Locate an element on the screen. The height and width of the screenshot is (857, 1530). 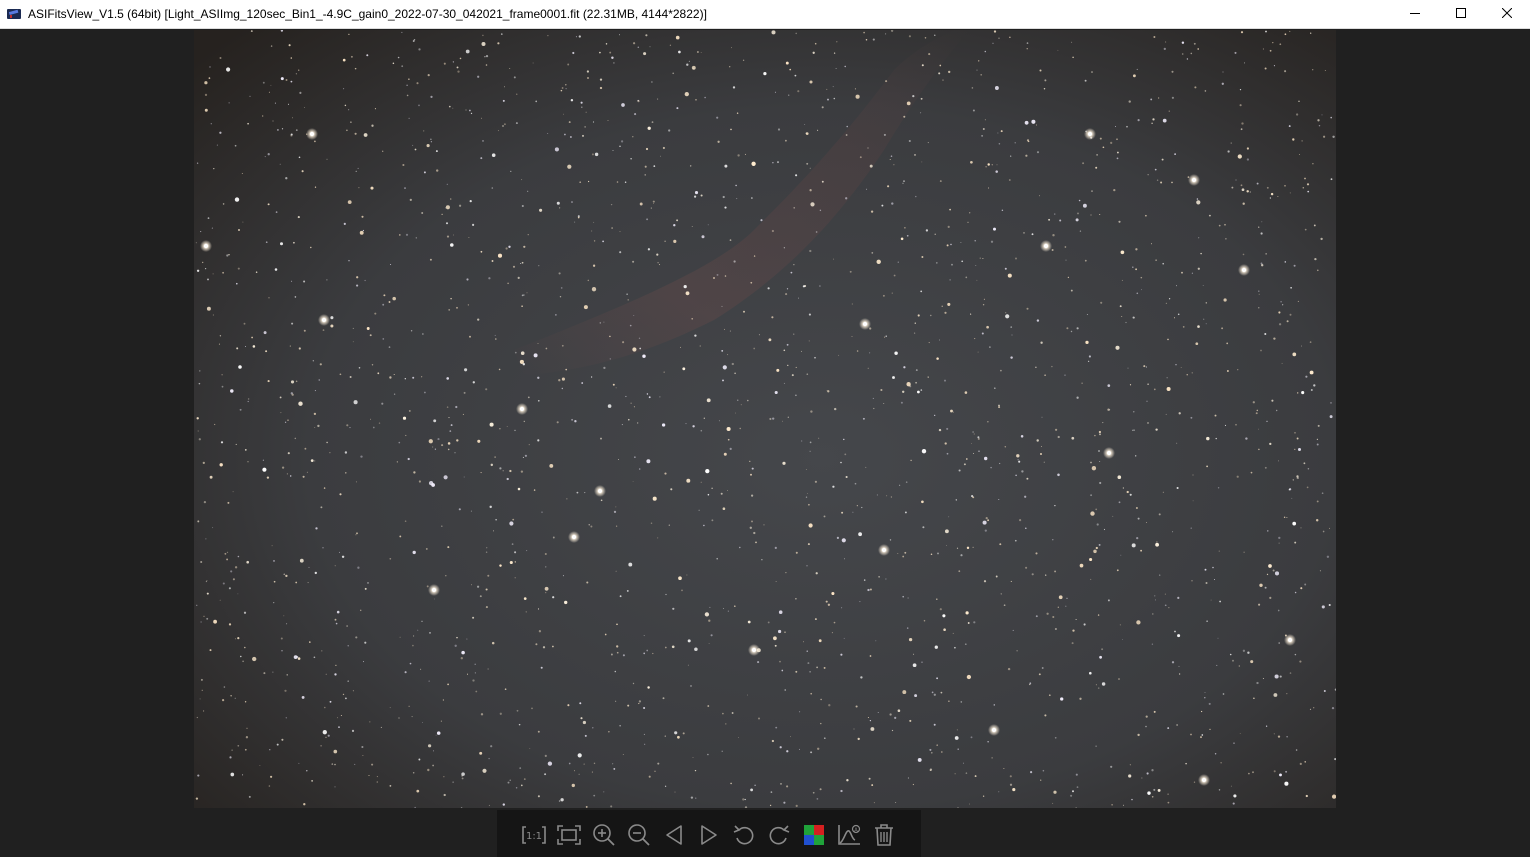
zoom-in-icon is located at coordinates (604, 835).